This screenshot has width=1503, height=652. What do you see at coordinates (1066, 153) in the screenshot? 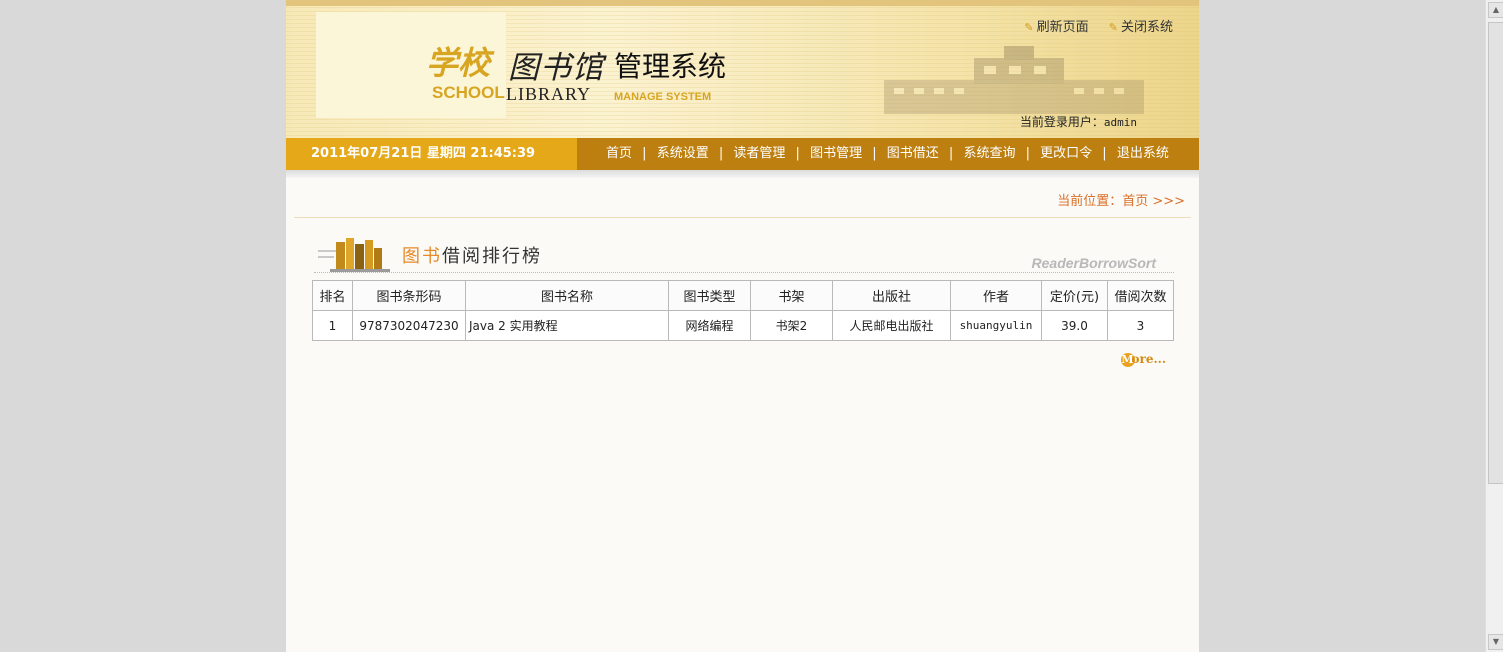
I see `nav-item-change-password: 更改口令` at bounding box center [1066, 153].